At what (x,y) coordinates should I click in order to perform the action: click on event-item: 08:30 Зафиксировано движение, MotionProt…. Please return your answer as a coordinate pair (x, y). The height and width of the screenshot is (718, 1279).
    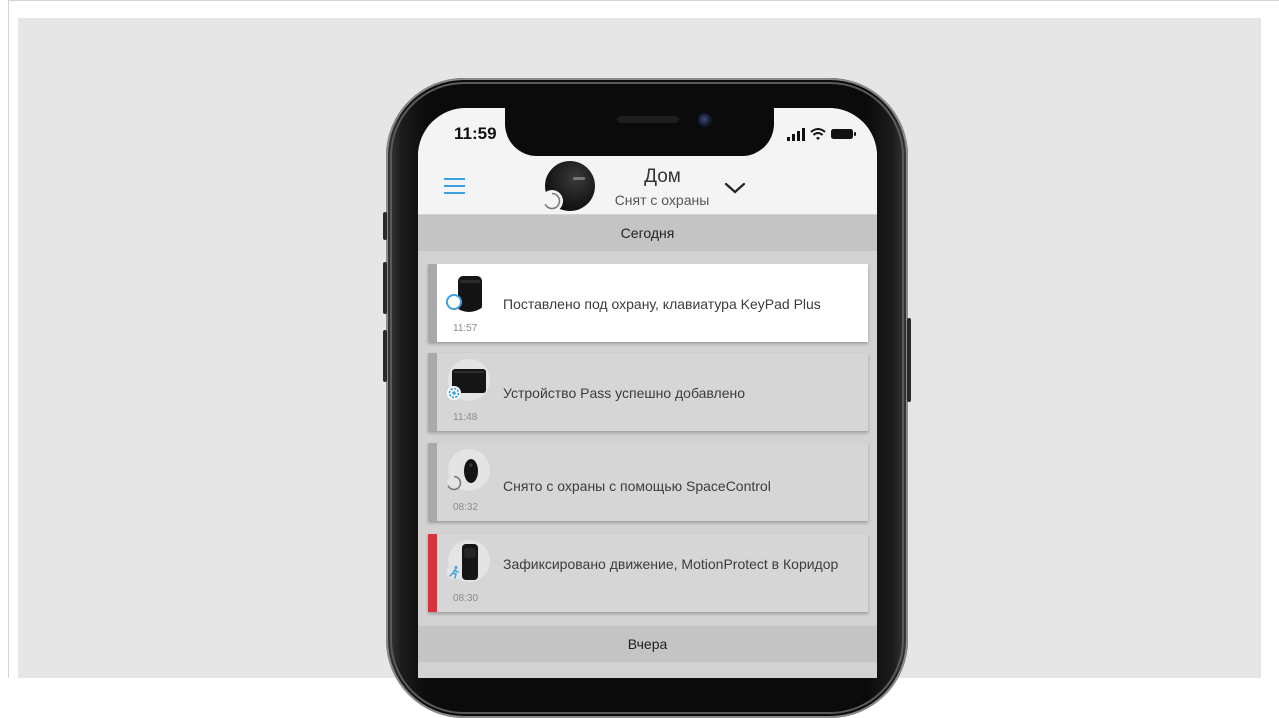
    Looking at the image, I should click on (648, 573).